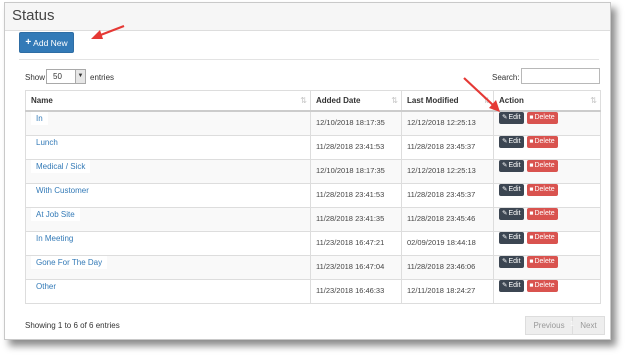 This screenshot has width=626, height=358. What do you see at coordinates (572, 324) in the screenshot?
I see `current-page: 1` at bounding box center [572, 324].